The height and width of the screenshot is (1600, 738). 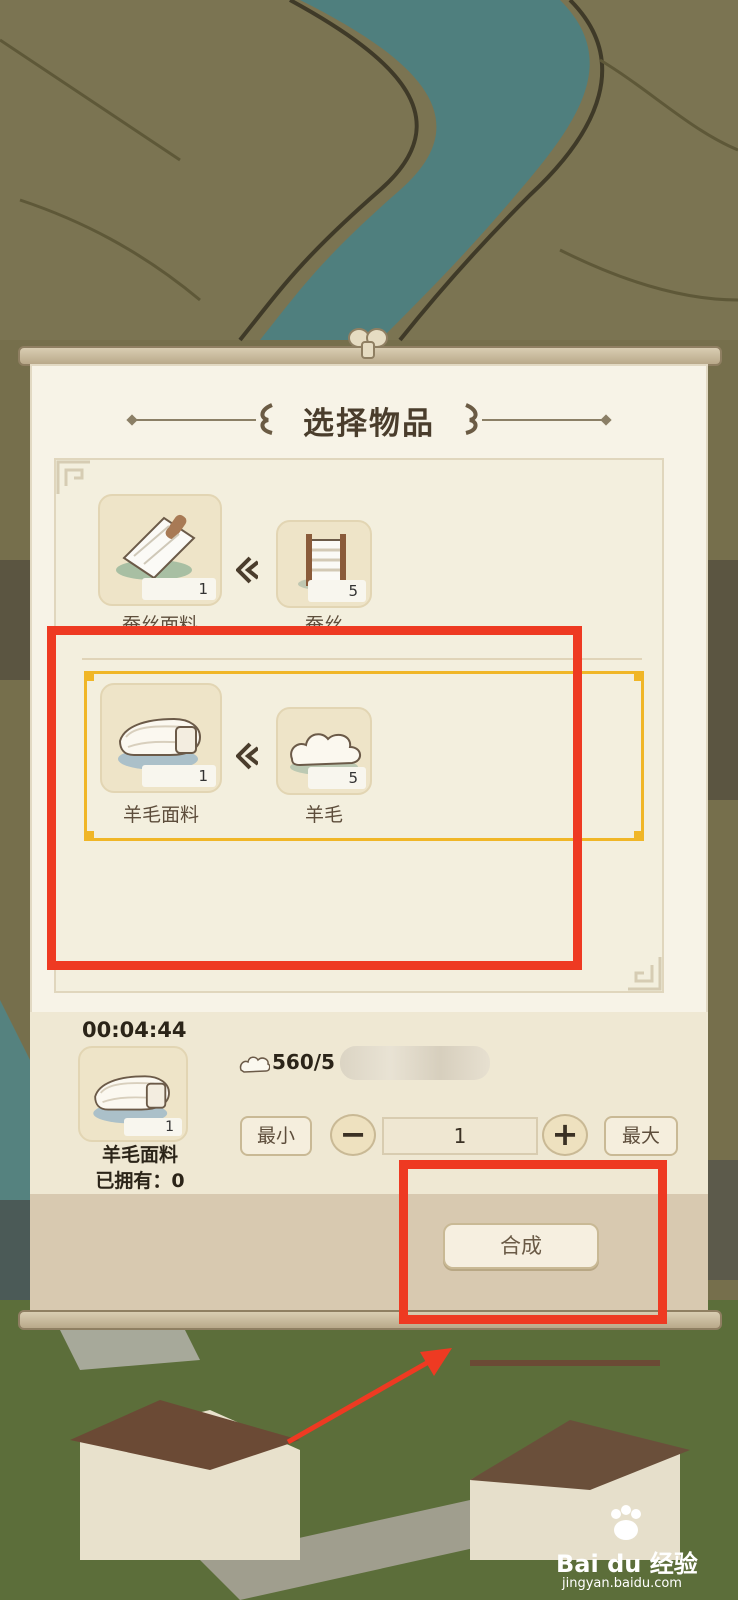 I want to click on min-button: 最小, so click(x=276, y=1136).